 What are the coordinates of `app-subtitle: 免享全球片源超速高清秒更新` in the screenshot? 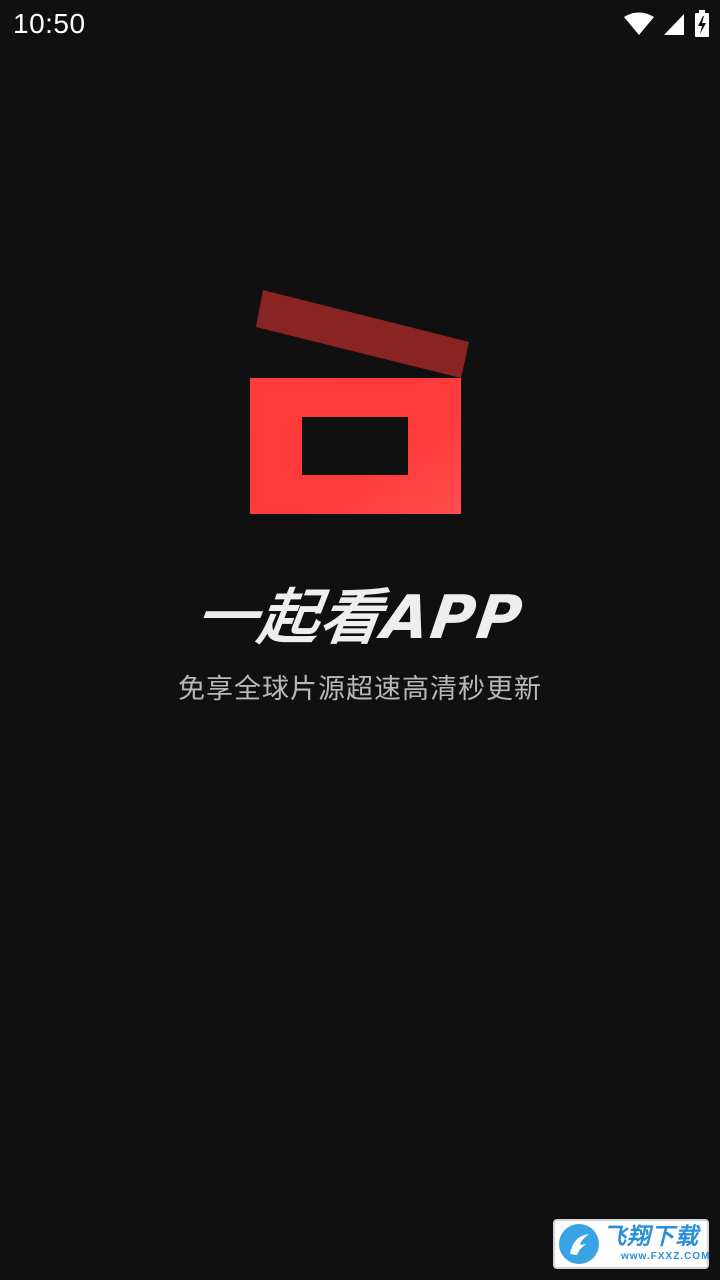 It's located at (360, 689).